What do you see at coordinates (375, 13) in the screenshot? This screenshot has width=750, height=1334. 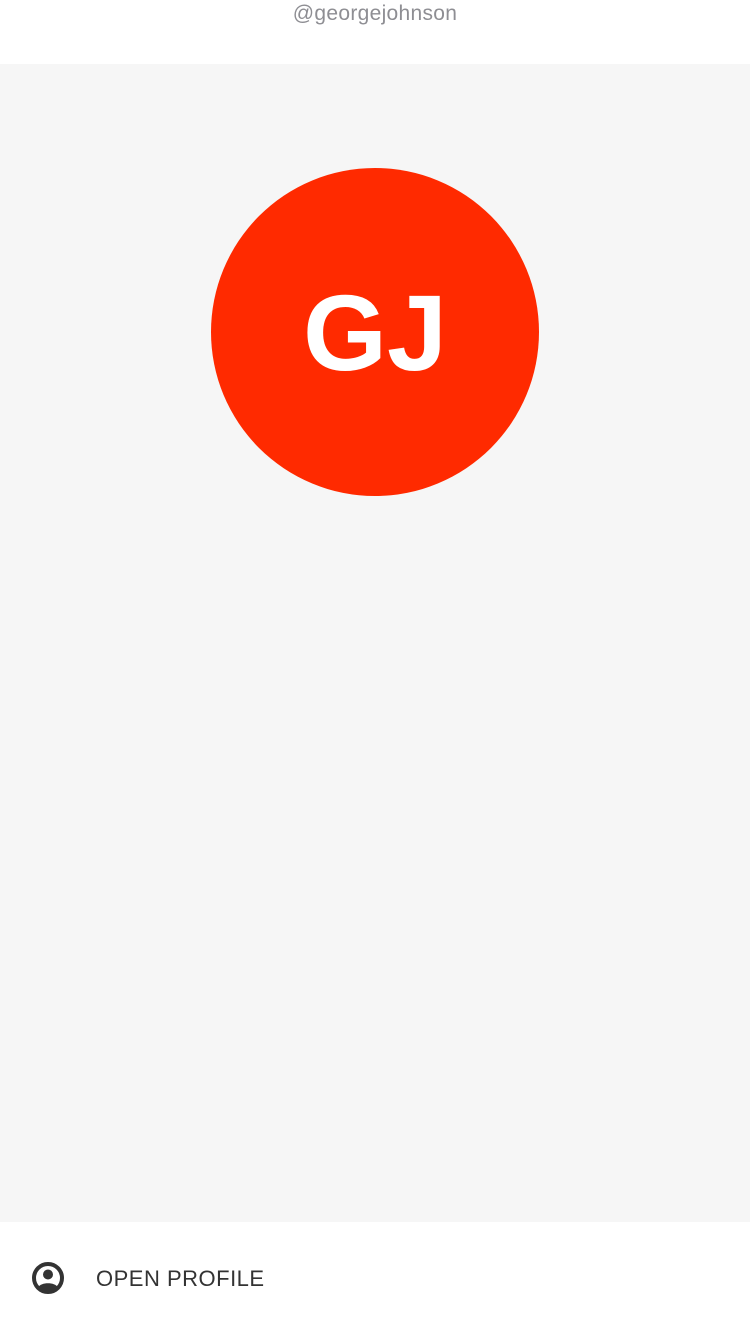 I see `username-label: @georgejohnson` at bounding box center [375, 13].